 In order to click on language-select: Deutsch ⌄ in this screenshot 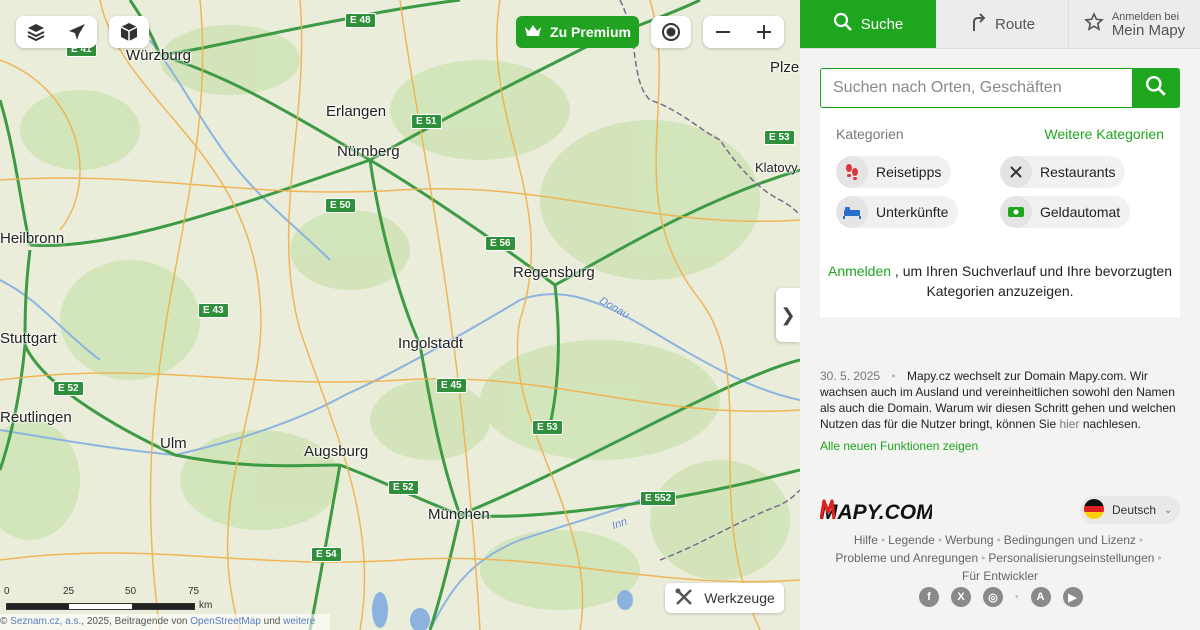, I will do `click(1130, 510)`.